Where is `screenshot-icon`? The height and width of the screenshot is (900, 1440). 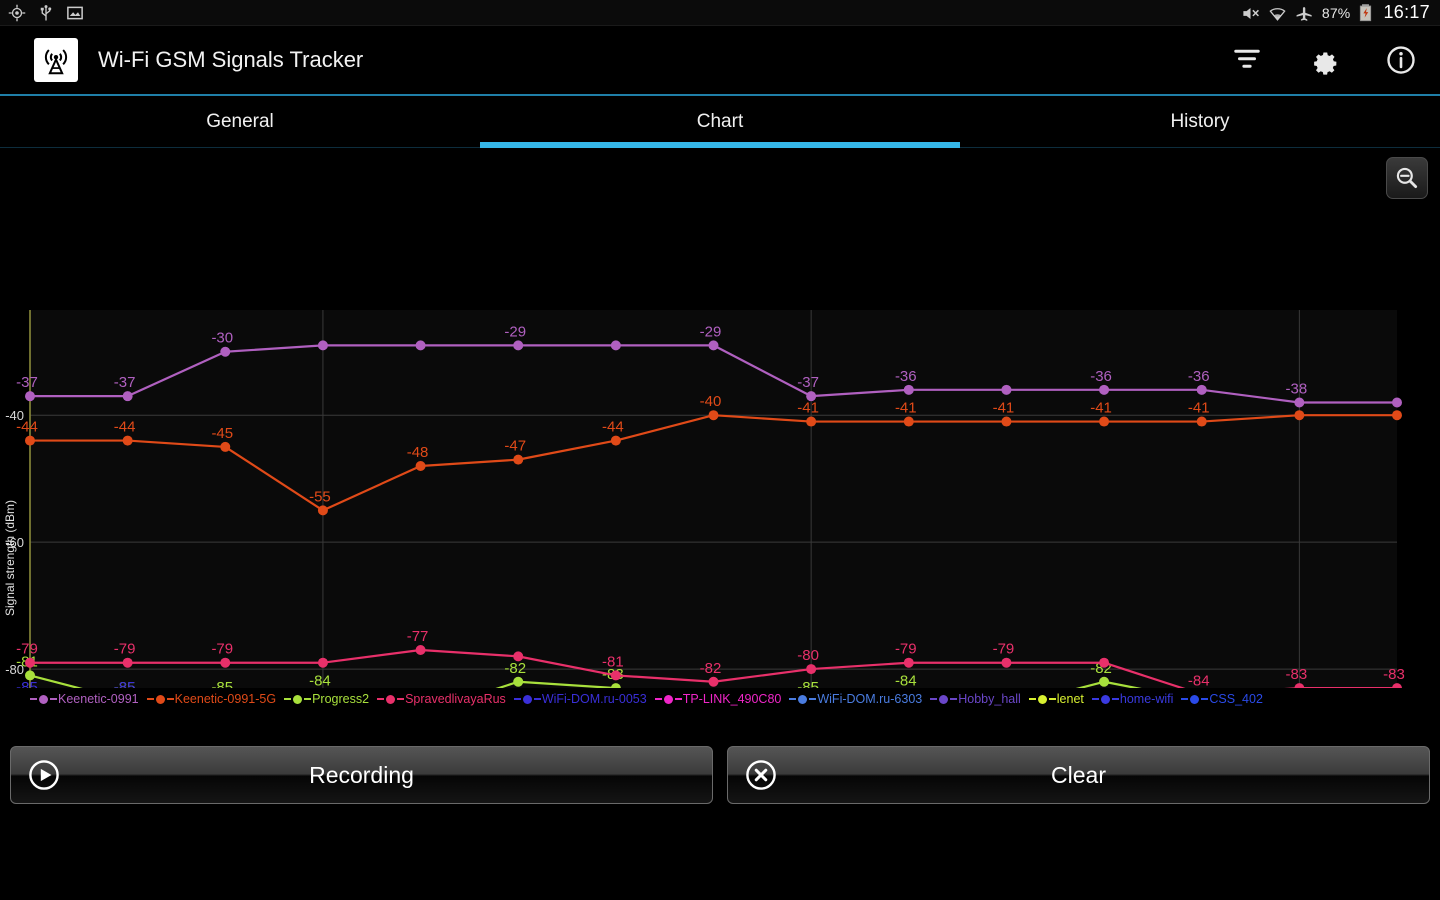
screenshot-icon is located at coordinates (75, 13).